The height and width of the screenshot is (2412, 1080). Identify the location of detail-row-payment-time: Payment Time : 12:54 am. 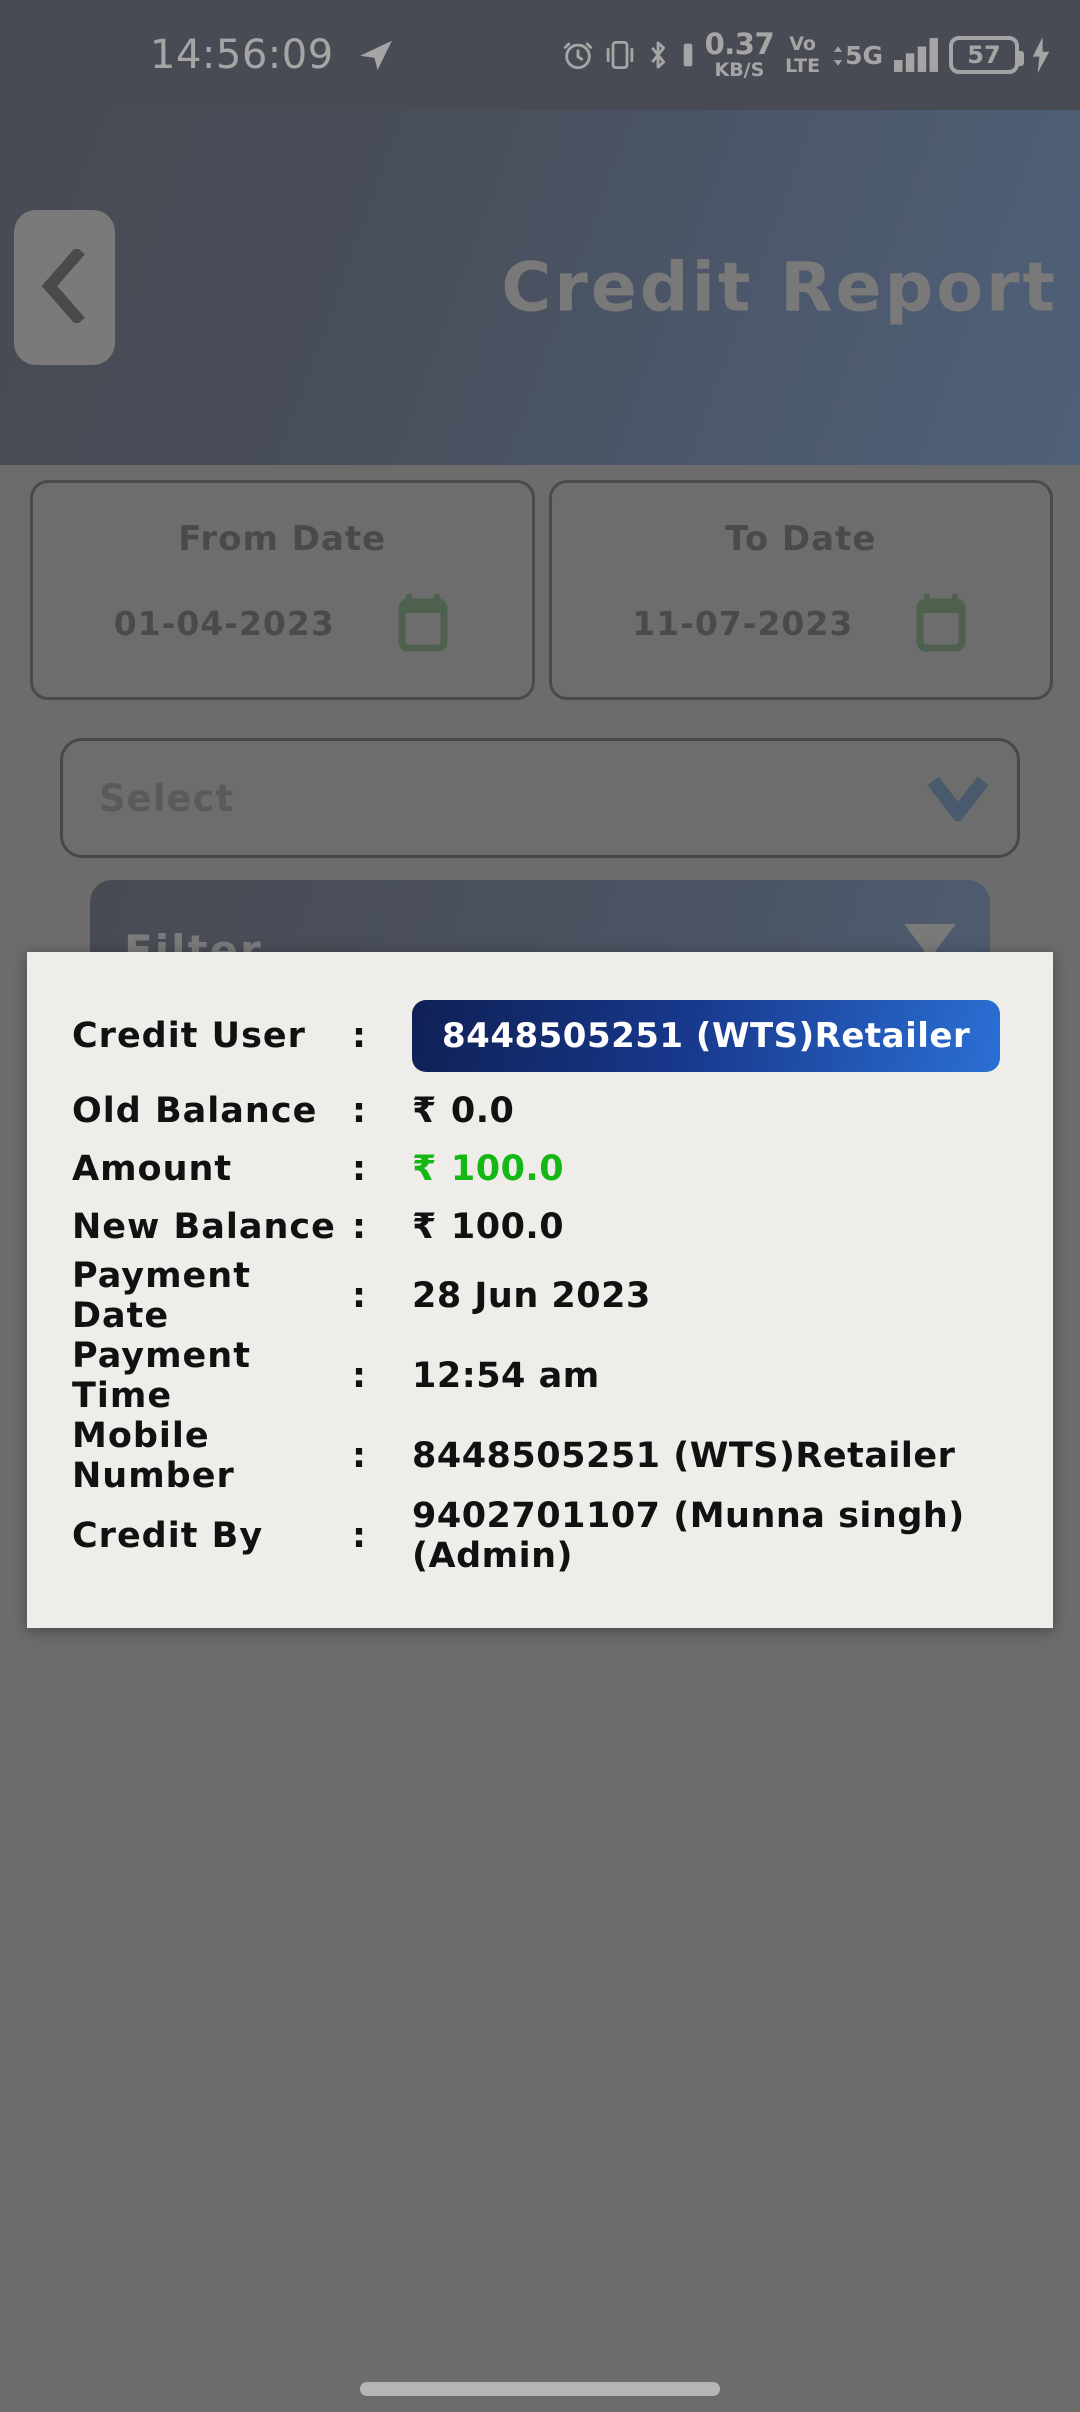
(540, 1376).